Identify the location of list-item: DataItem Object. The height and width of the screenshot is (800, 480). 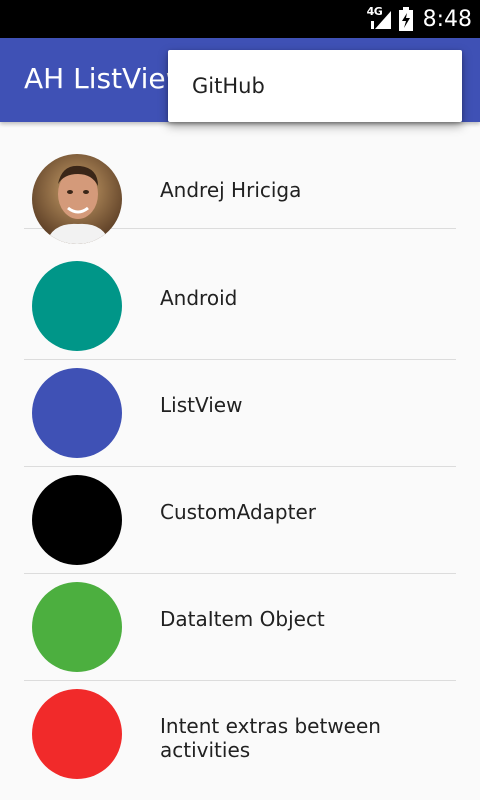
(240, 627).